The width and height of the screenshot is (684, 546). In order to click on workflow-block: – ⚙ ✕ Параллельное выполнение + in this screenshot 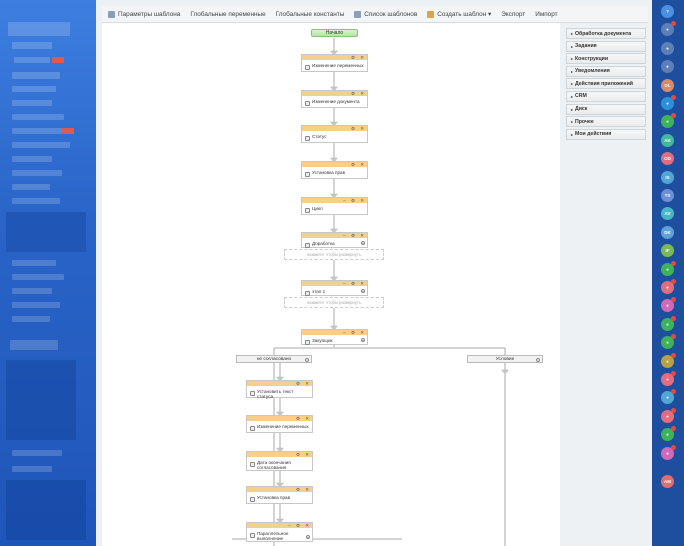, I will do `click(279, 532)`.